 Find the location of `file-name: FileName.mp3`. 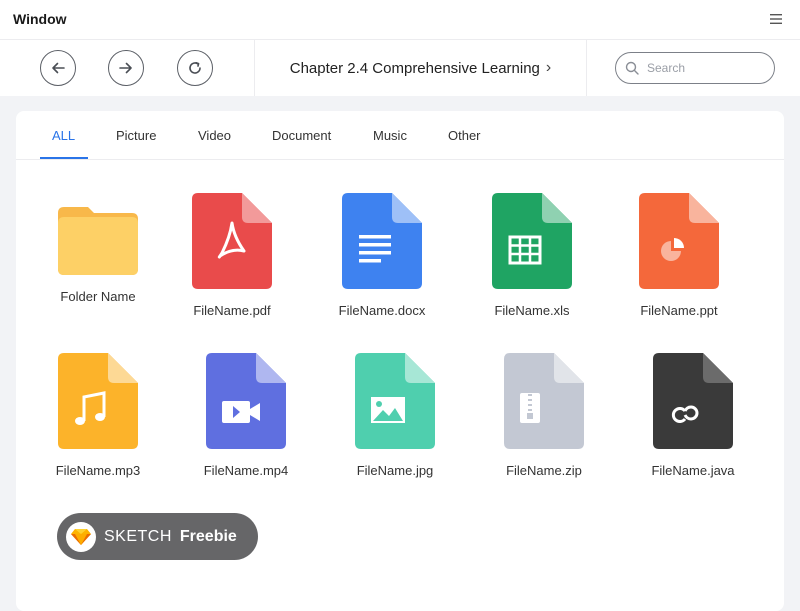

file-name: FileName.mp3 is located at coordinates (98, 470).